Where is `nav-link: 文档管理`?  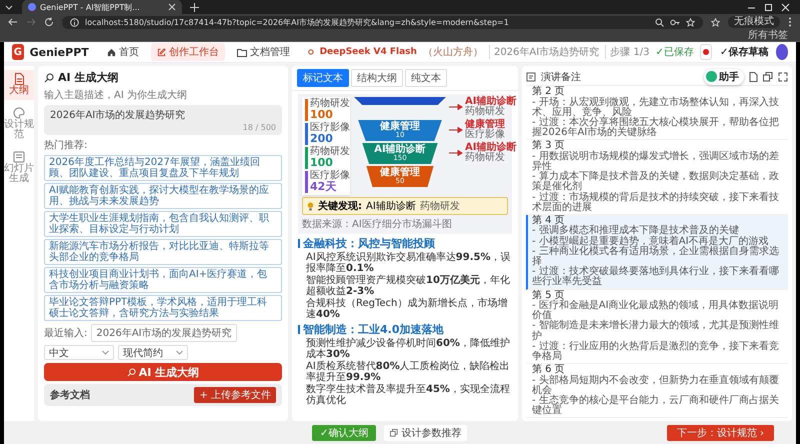 nav-link: 文档管理 is located at coordinates (263, 52).